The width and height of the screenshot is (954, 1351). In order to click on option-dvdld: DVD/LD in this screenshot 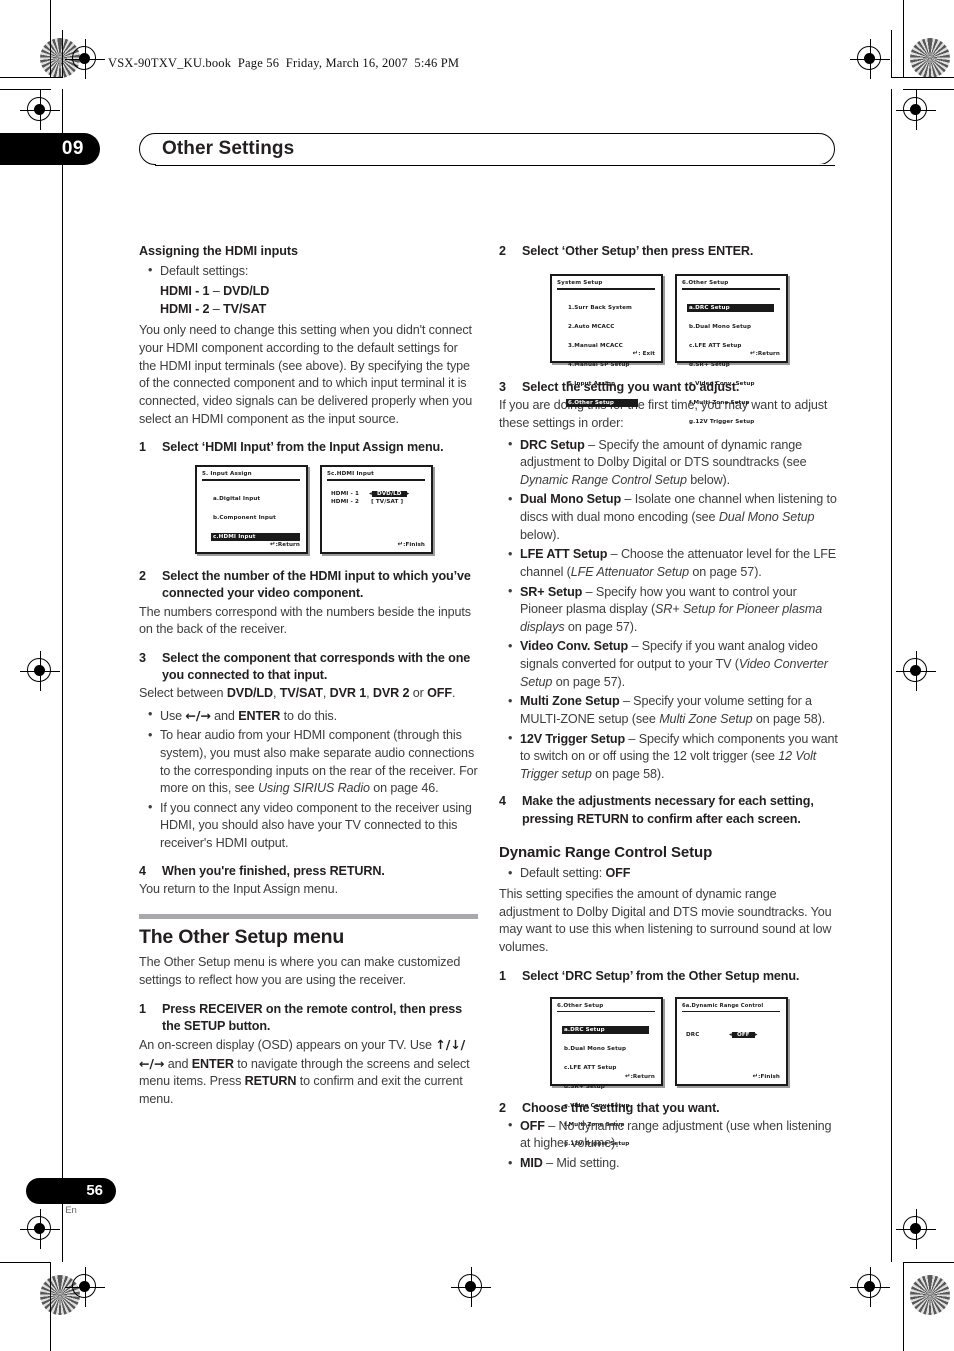, I will do `click(249, 693)`.